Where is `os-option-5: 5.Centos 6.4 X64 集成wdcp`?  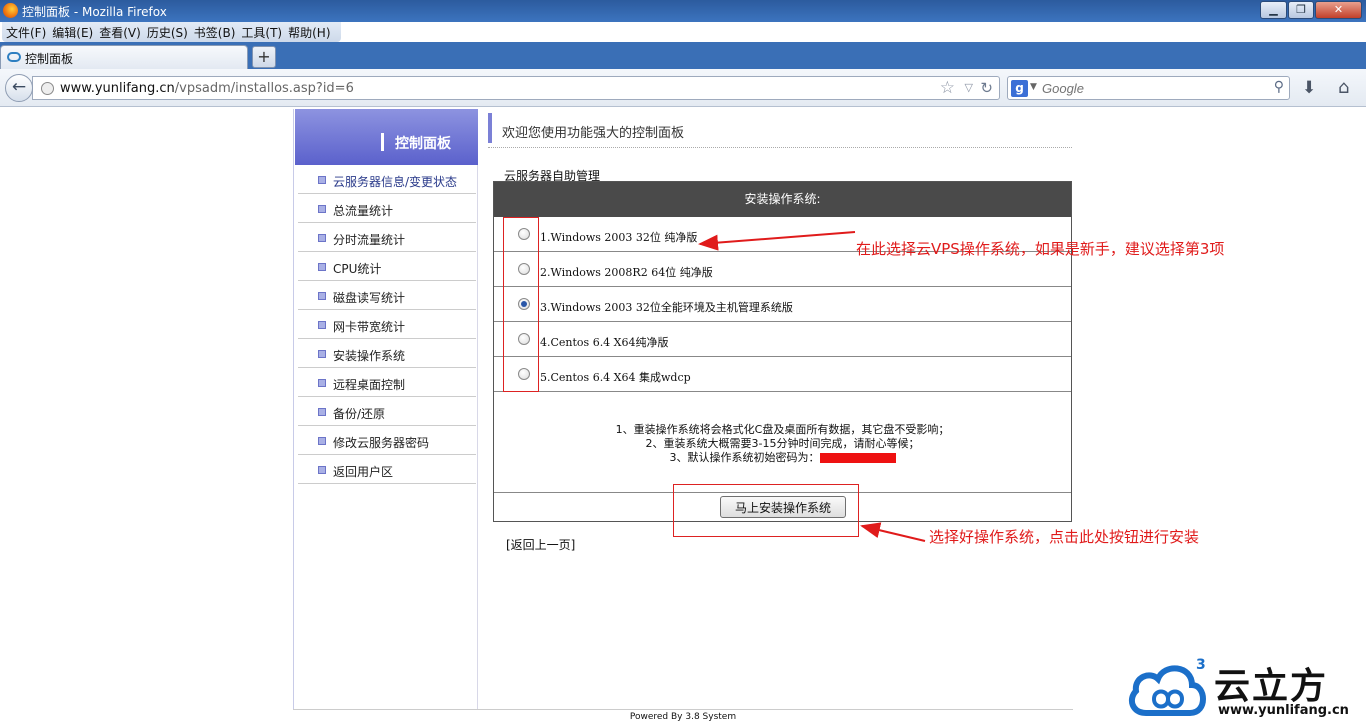 os-option-5: 5.Centos 6.4 X64 集成wdcp is located at coordinates (782, 374).